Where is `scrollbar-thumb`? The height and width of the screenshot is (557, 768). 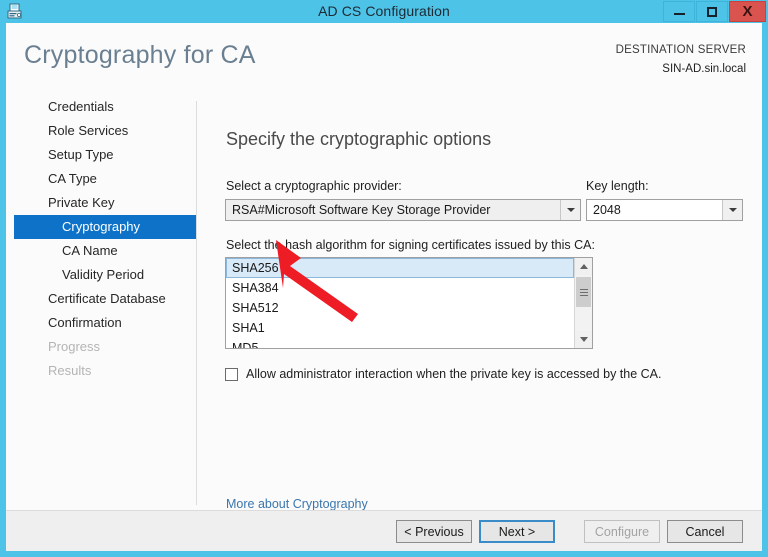 scrollbar-thumb is located at coordinates (583, 292).